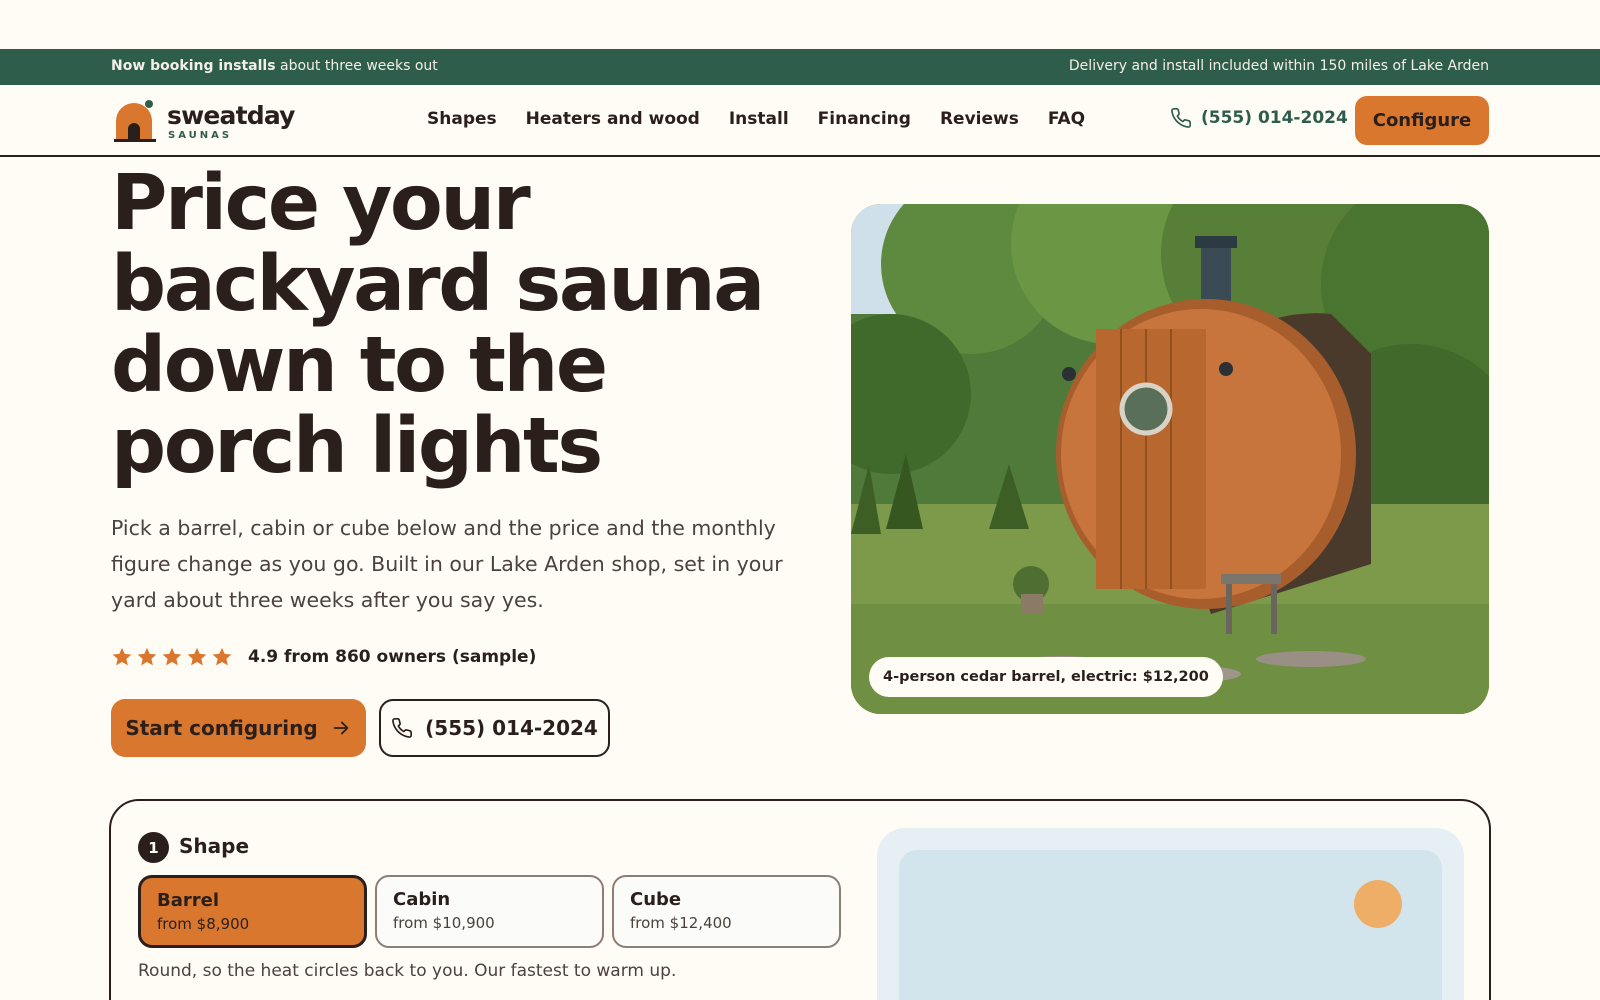  I want to click on brand-name: sweatday, so click(231, 115).